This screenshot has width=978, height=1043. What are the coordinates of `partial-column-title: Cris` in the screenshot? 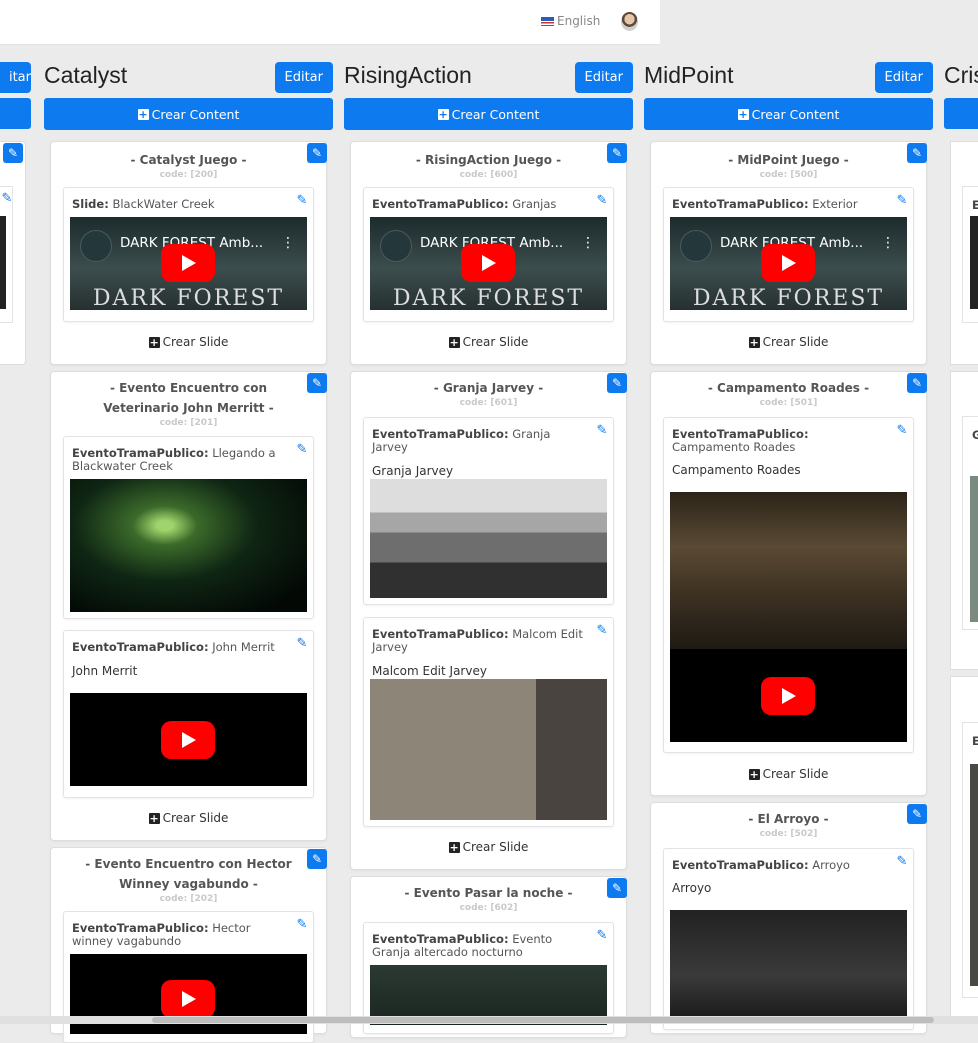 It's located at (961, 75).